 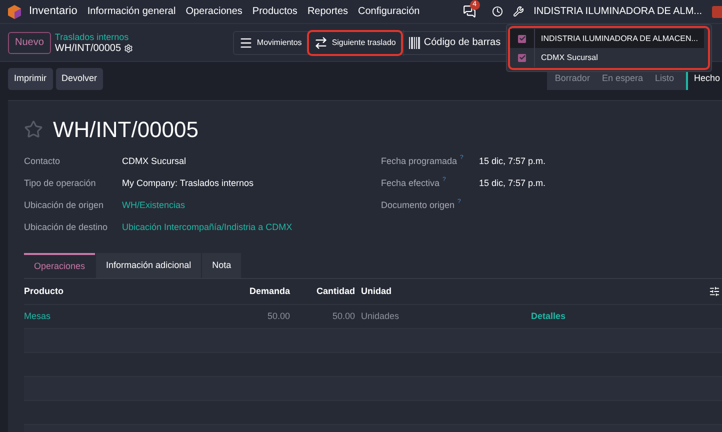 I want to click on field-label: Documento origen, so click(x=418, y=205).